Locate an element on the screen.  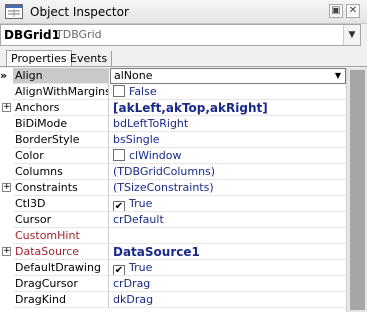
property-value: alNone is located at coordinates (133, 75).